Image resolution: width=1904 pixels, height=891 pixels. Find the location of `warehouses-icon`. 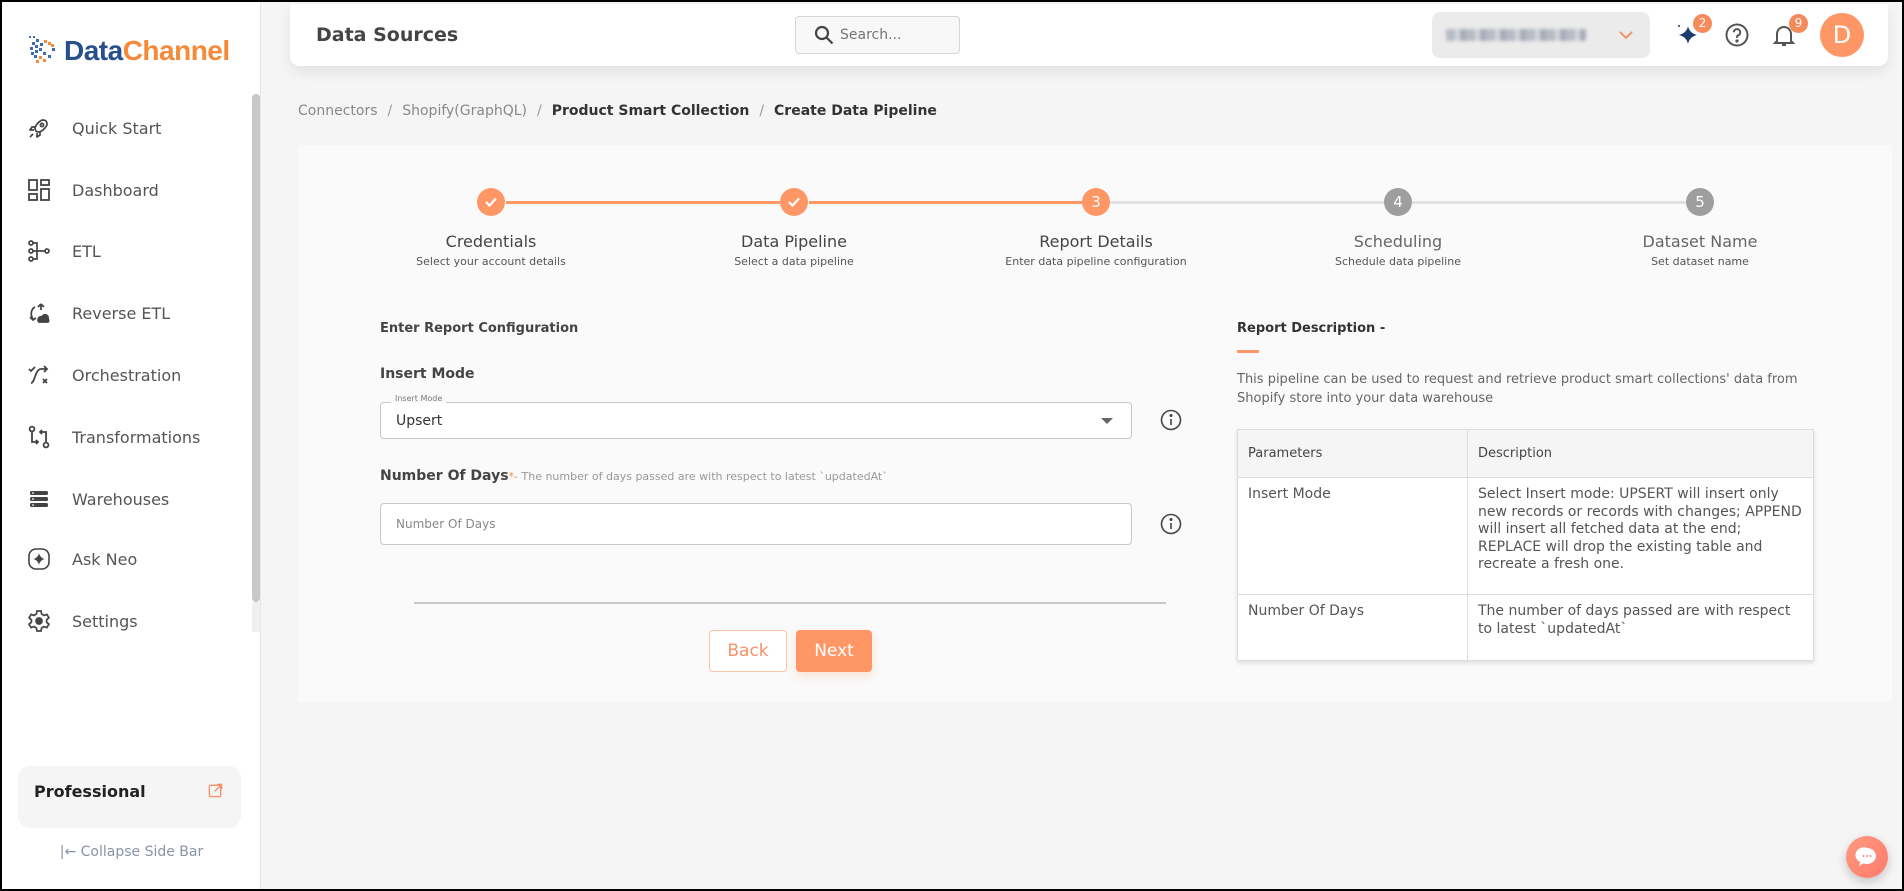

warehouses-icon is located at coordinates (39, 499).